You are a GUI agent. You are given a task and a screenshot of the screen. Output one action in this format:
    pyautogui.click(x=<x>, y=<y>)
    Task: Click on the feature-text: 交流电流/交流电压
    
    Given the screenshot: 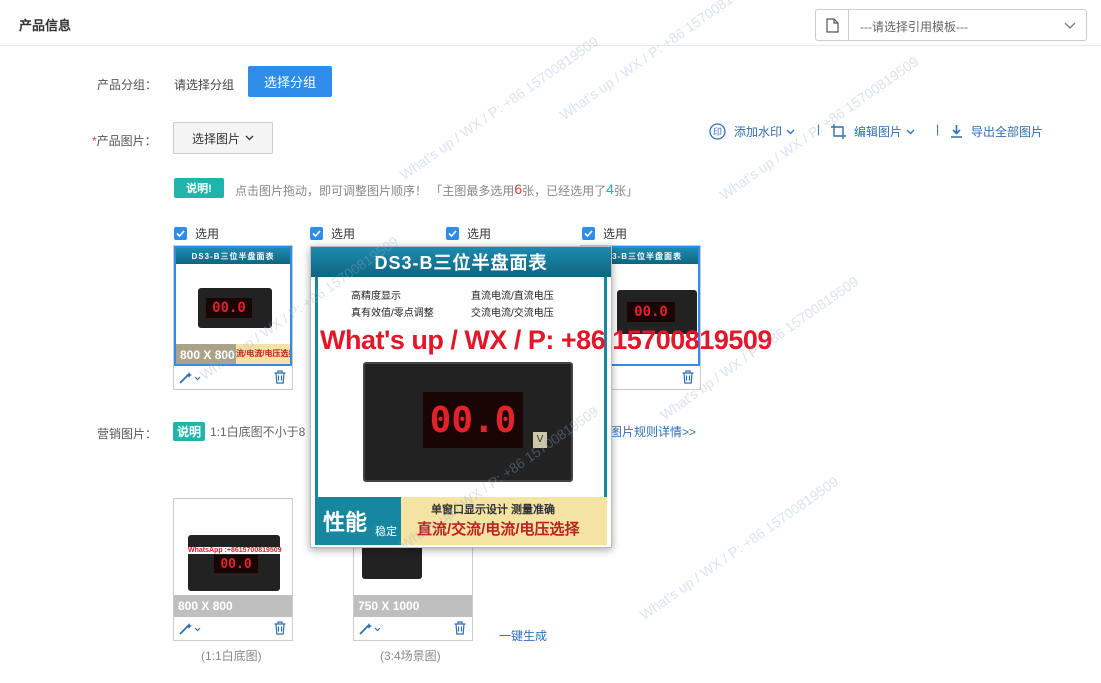 What is the action you would take?
    pyautogui.click(x=512, y=313)
    